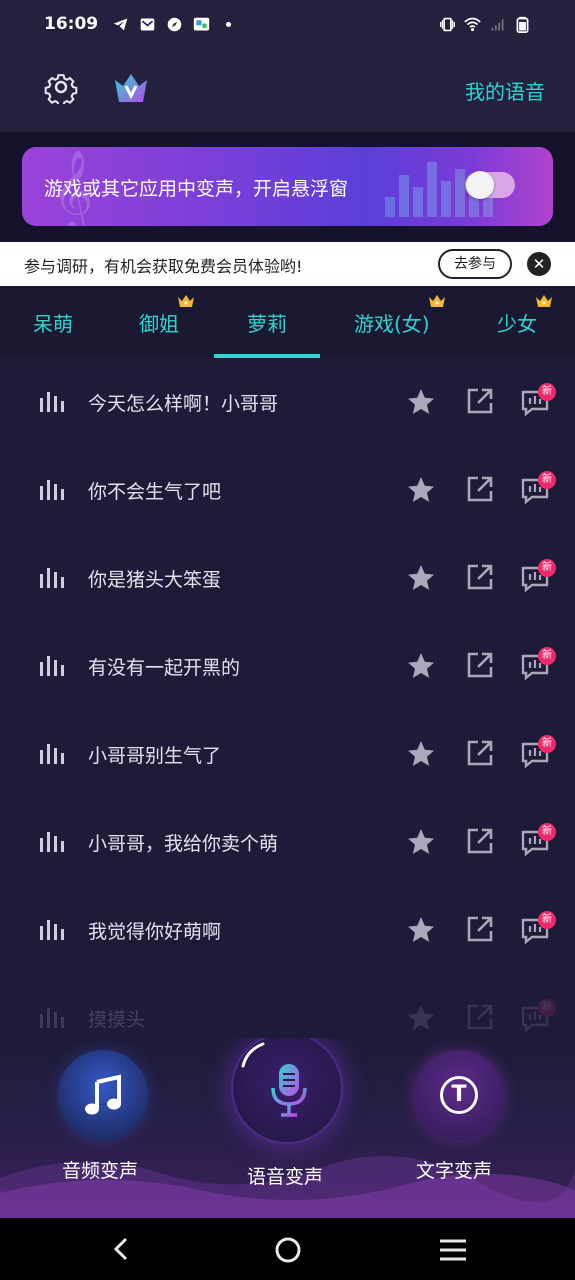 The width and height of the screenshot is (575, 1280). Describe the element at coordinates (100, 1171) in the screenshot. I see `audio-voice-change-label: 音频变声` at that location.